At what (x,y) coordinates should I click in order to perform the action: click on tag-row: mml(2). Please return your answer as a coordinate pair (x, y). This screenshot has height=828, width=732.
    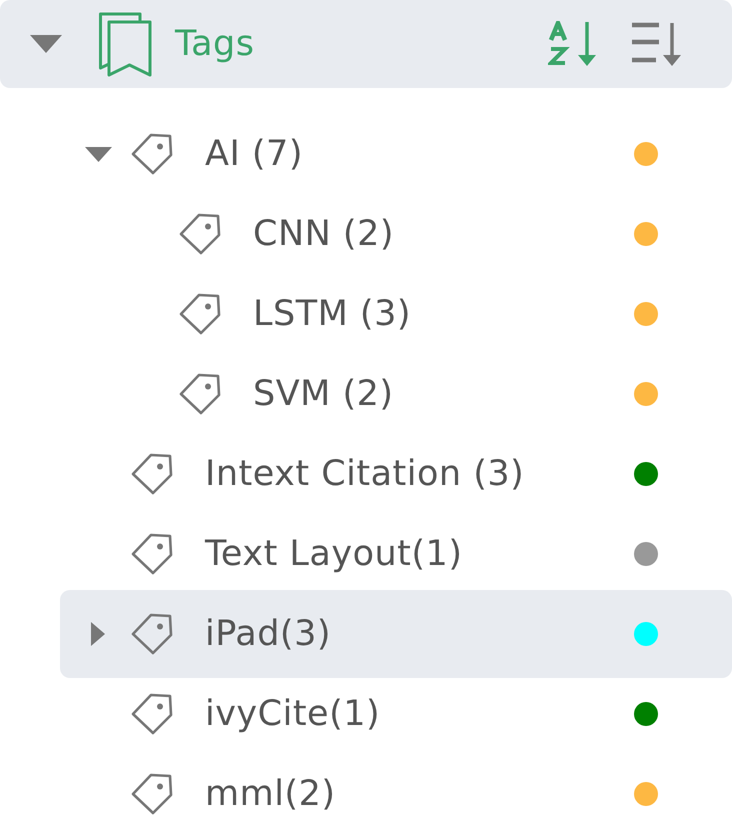
    Looking at the image, I should click on (396, 794).